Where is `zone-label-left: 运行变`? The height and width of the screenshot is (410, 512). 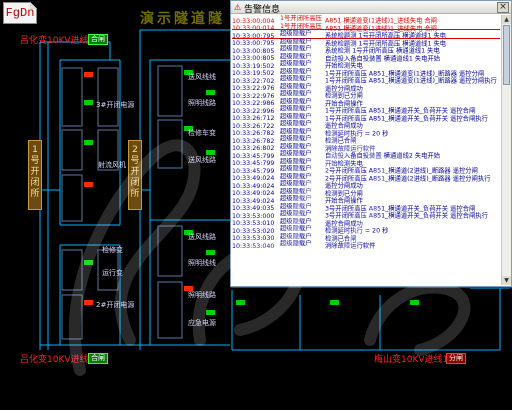 zone-label-left: 运行变 is located at coordinates (112, 273).